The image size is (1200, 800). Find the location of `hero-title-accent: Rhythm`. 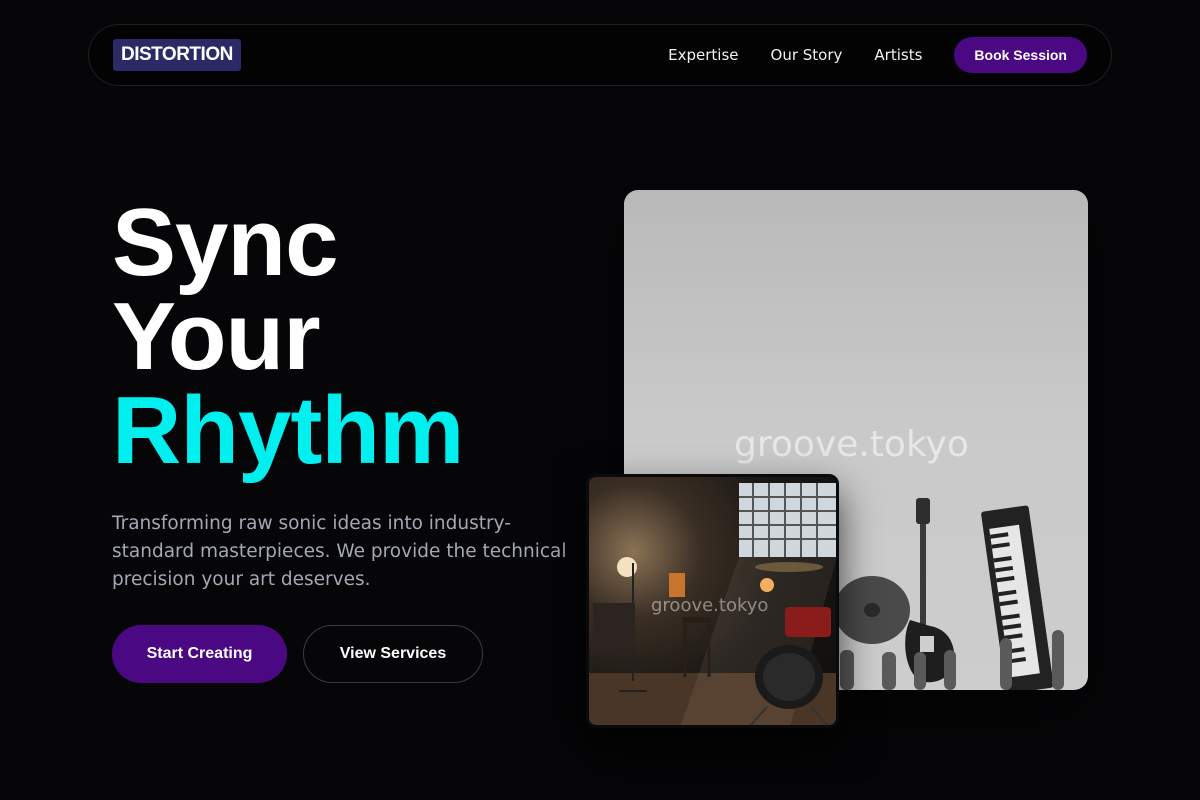

hero-title-accent: Rhythm is located at coordinates (288, 430).